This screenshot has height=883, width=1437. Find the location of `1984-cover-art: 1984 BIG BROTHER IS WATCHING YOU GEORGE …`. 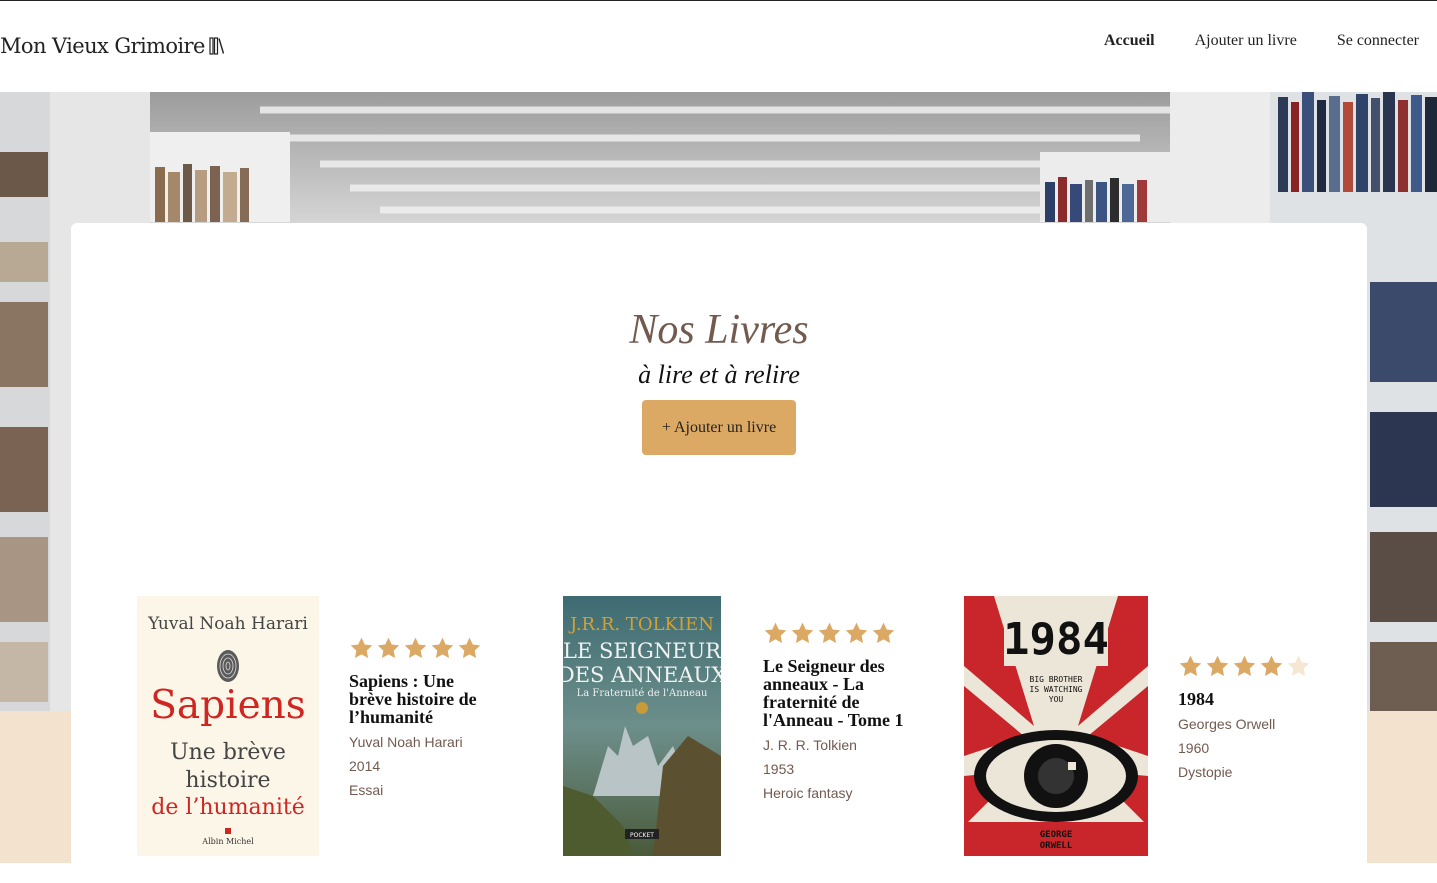

1984-cover-art: 1984 BIG BROTHER IS WATCHING YOU GEORGE … is located at coordinates (1056, 726).